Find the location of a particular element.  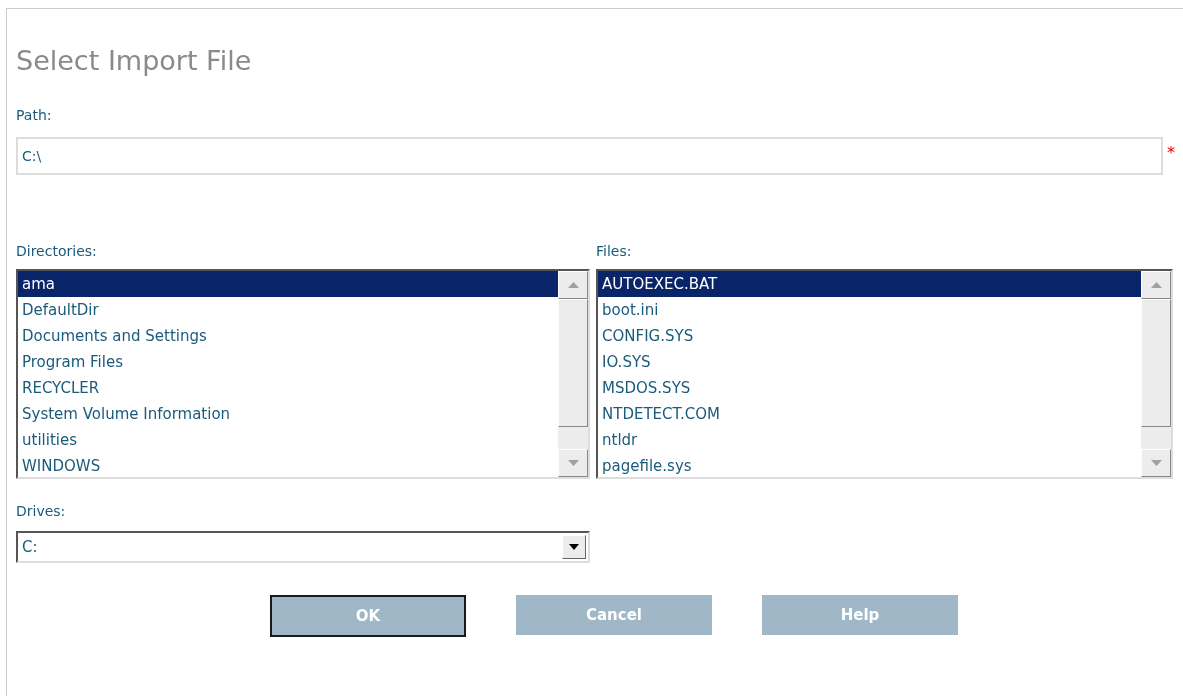

list-label: Directories: is located at coordinates (57, 251).